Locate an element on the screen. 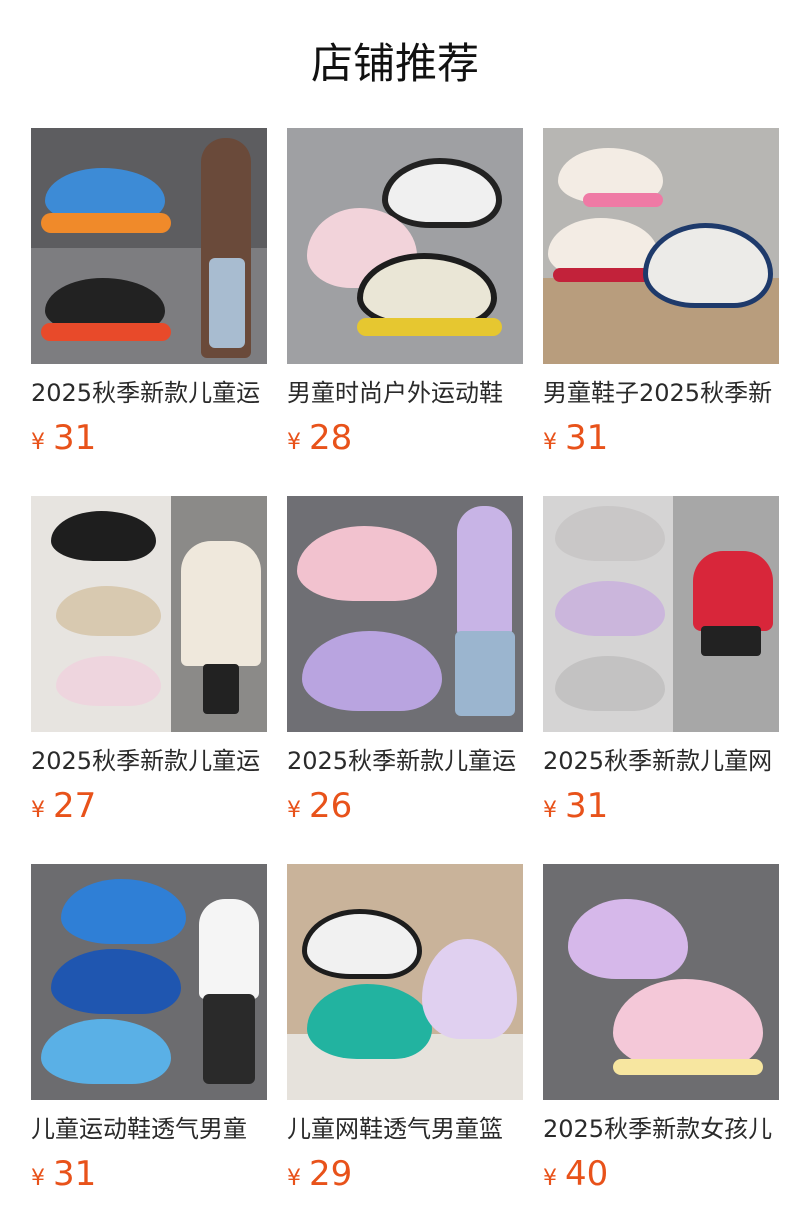 The image size is (790, 1232). page-title: 店铺推荐 is located at coordinates (394, 63).